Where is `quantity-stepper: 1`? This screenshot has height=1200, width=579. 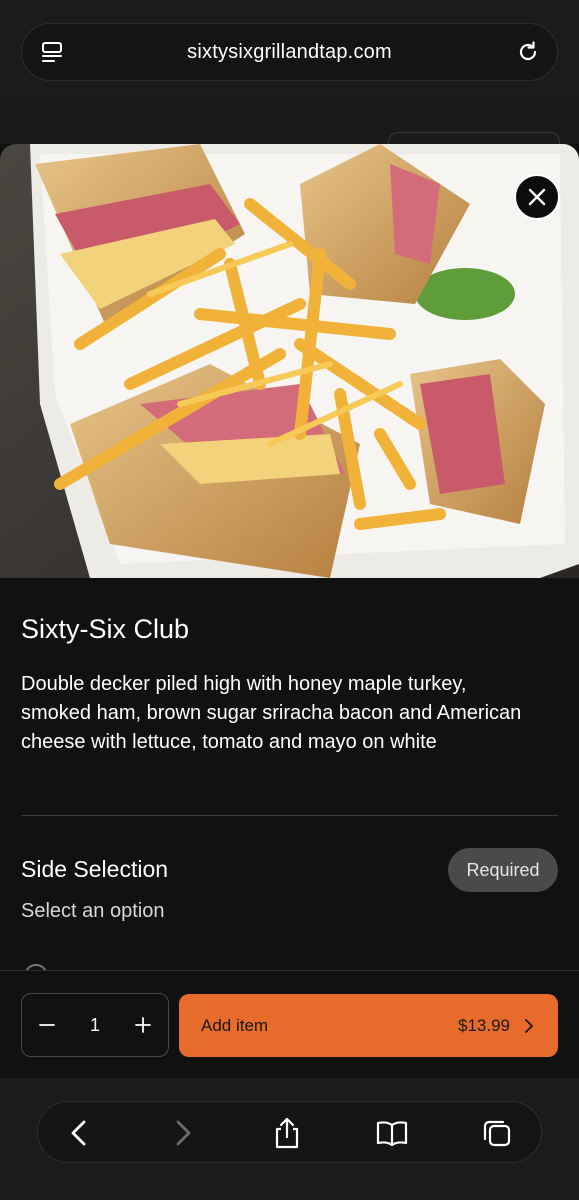 quantity-stepper: 1 is located at coordinates (95, 1025).